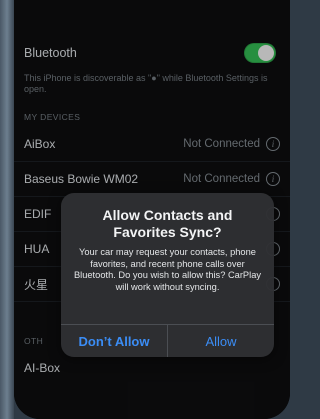  What do you see at coordinates (114, 341) in the screenshot?
I see `dont-allow-button: Don’t Allow` at bounding box center [114, 341].